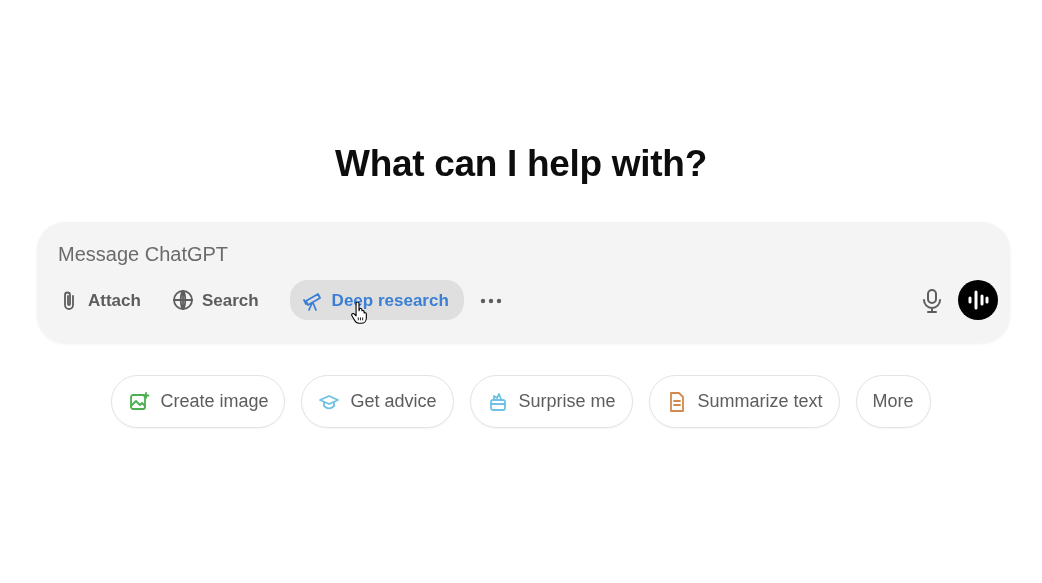 This screenshot has height=583, width=1042. Describe the element at coordinates (198, 402) in the screenshot. I see `suggestion-chip: Create image` at that location.